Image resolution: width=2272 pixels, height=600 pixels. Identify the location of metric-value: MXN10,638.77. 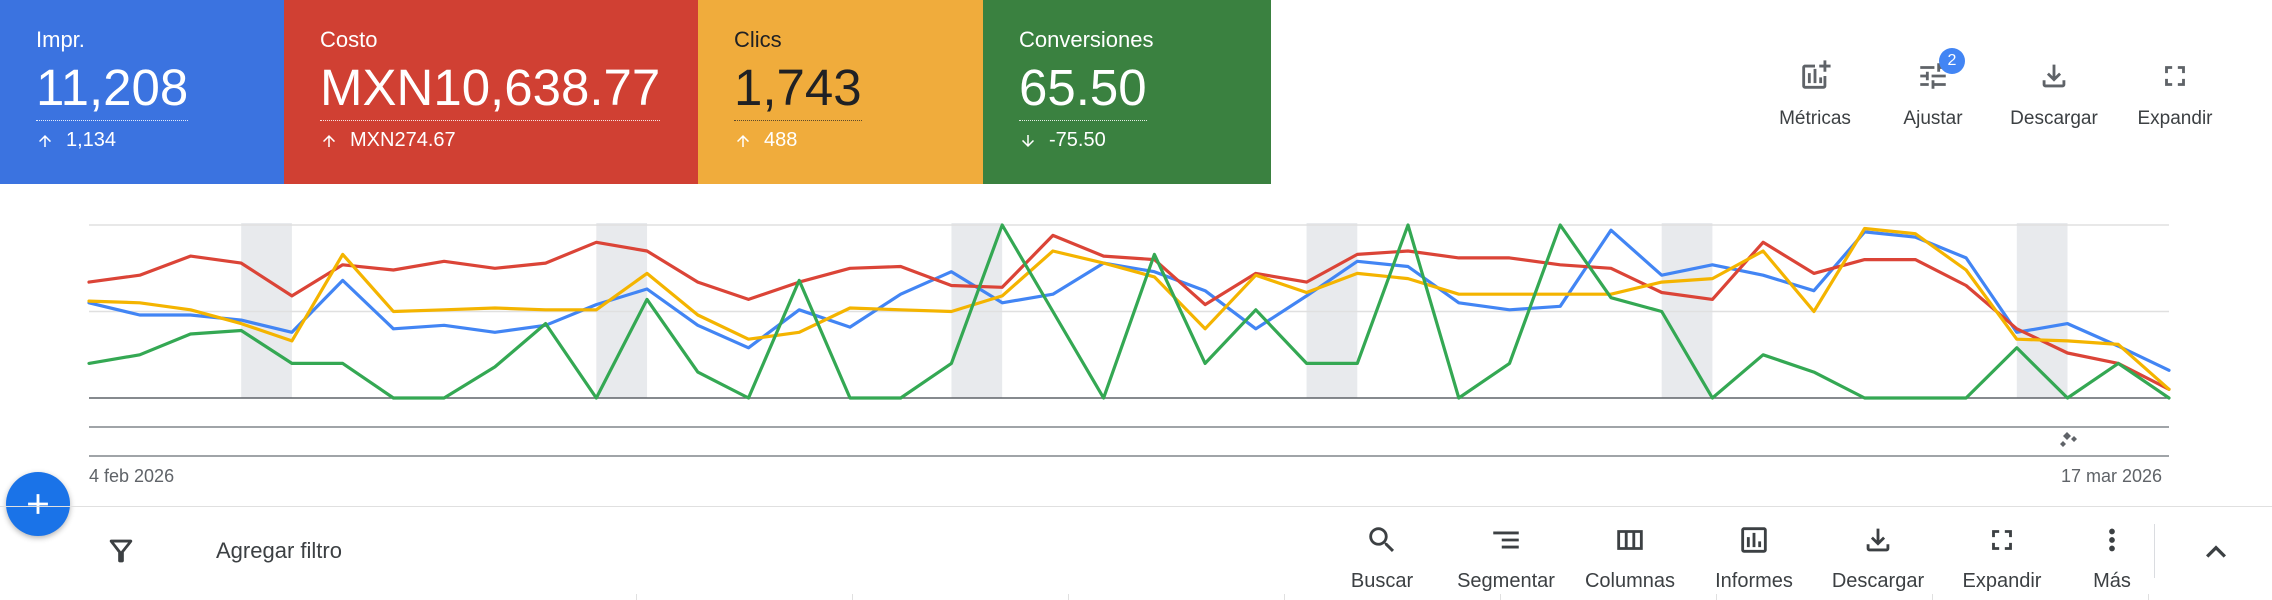
(490, 89).